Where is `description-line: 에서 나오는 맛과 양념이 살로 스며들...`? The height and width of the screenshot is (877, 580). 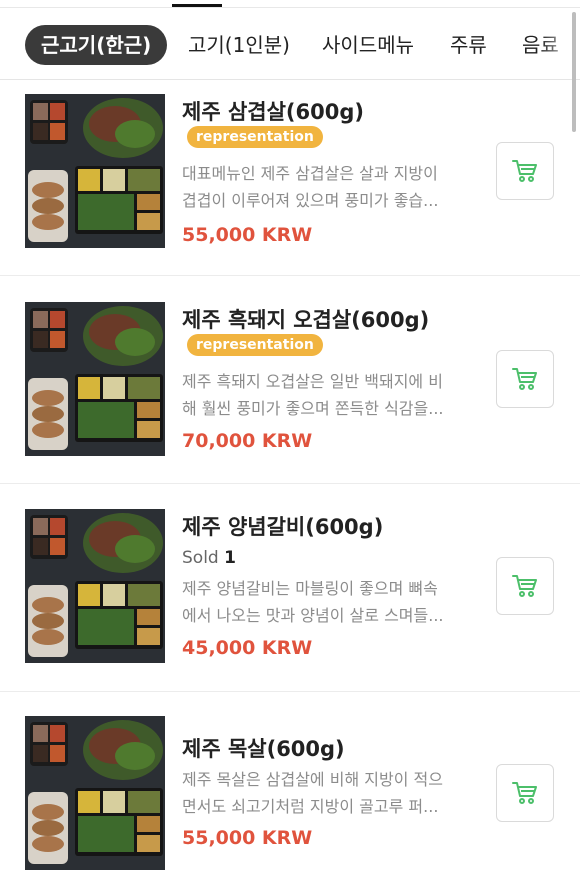
description-line: 에서 나오는 맛과 양념이 살로 스며들... is located at coordinates (313, 615).